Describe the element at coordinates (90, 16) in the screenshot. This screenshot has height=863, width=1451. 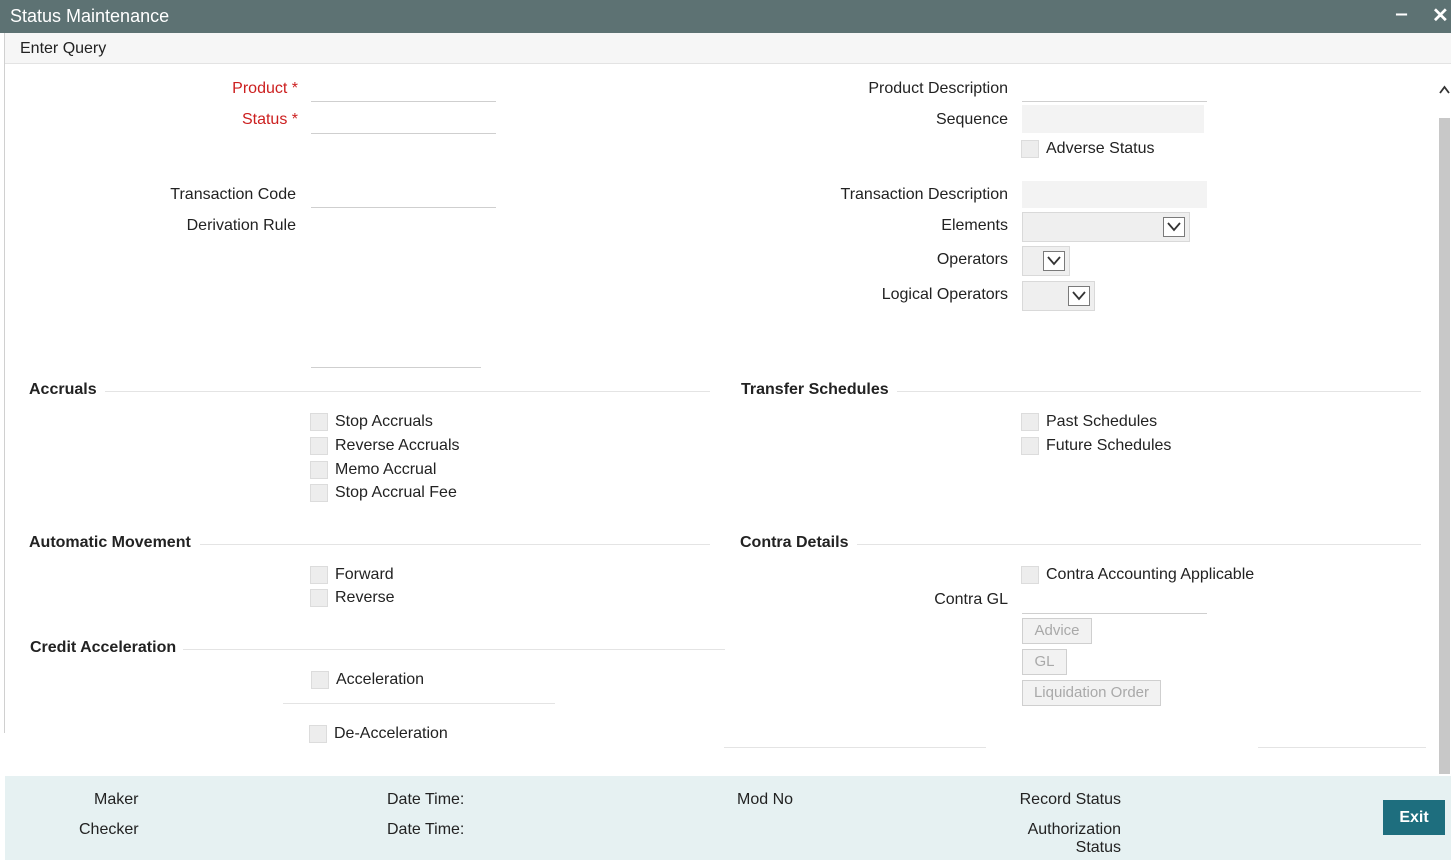
I see `window-title: Status Maintenance` at that location.